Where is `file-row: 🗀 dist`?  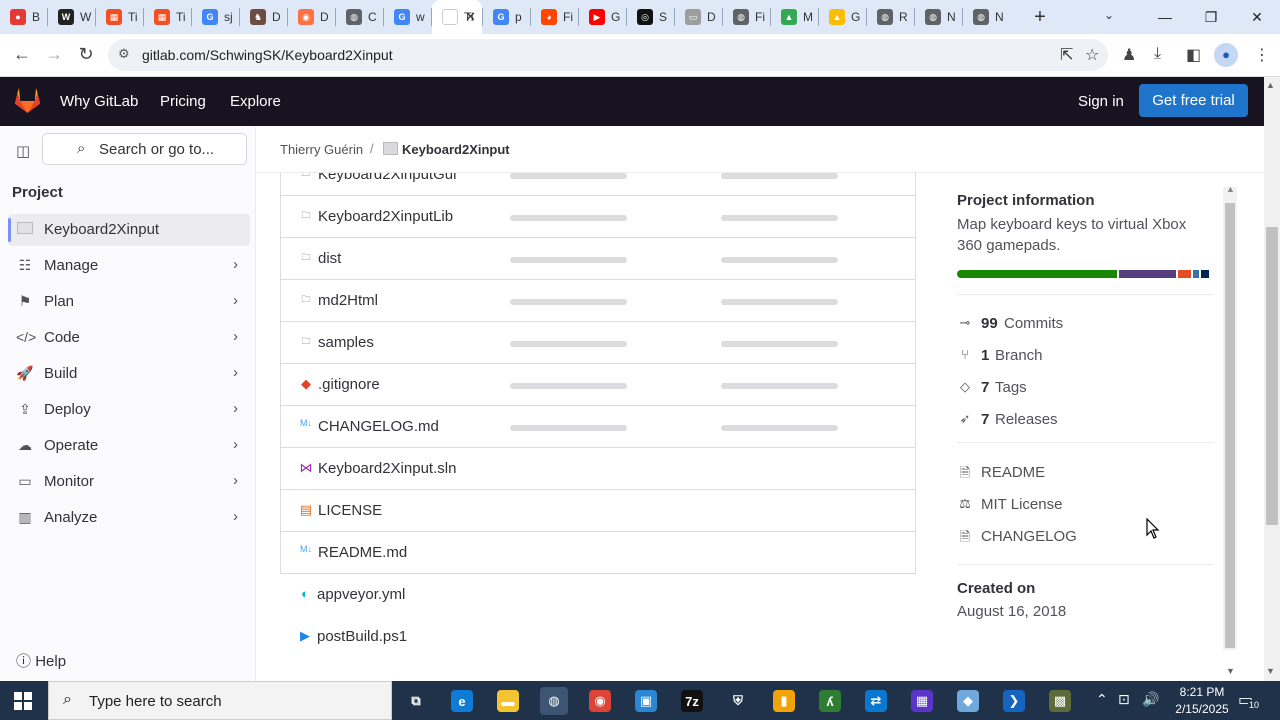 file-row: 🗀 dist is located at coordinates (598, 259).